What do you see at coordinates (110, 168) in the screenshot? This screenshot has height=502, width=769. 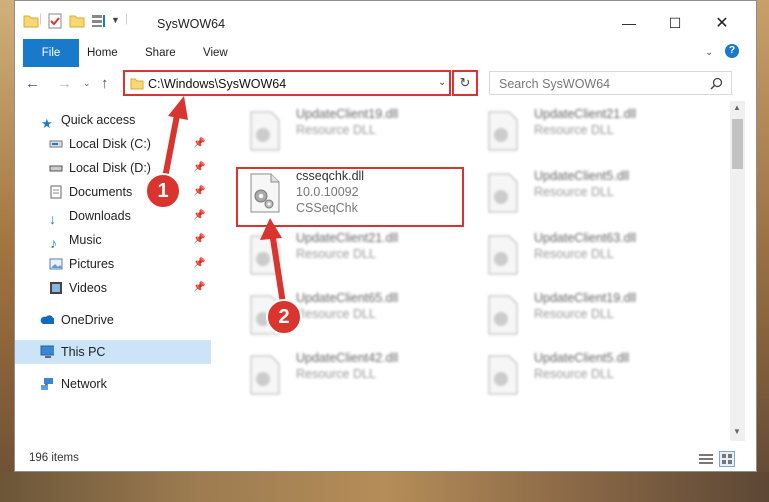 I see `nav-item-label: Local Disk (D:)` at bounding box center [110, 168].